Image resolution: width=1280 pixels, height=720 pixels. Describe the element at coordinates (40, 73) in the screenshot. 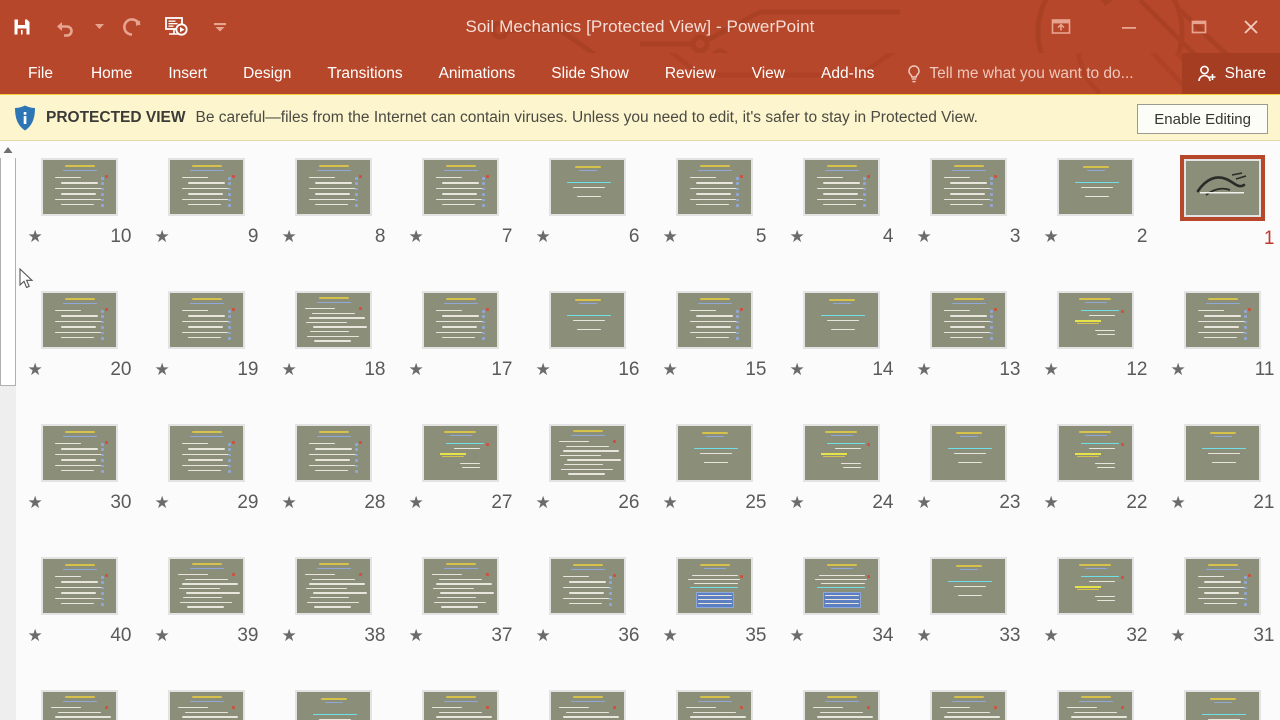

I see `tab-file: File` at that location.